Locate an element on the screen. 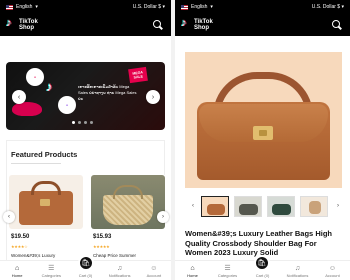 Image resolution: width=350 pixels, height=280 pixels. thumbnail-strip is located at coordinates (264, 206).